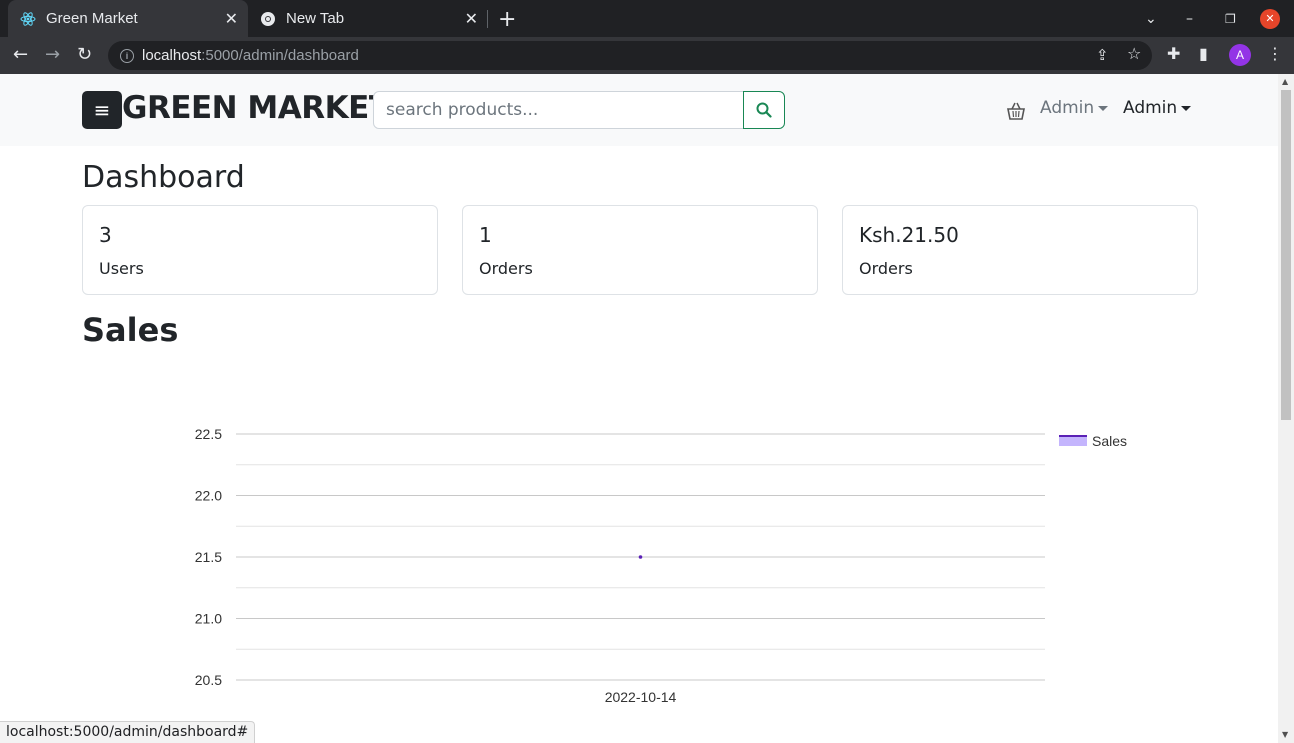 This screenshot has width=1294, height=743. I want to click on sales-title: Sales, so click(130, 330).